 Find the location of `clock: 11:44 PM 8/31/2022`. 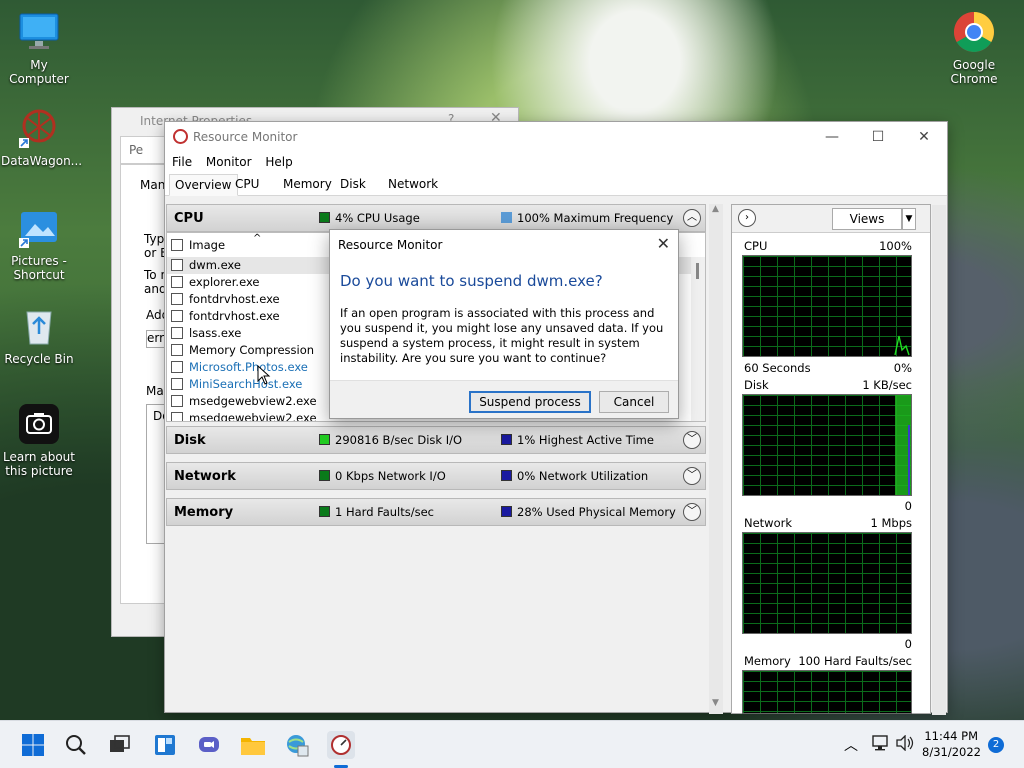

clock: 11:44 PM 8/31/2022 is located at coordinates (951, 744).